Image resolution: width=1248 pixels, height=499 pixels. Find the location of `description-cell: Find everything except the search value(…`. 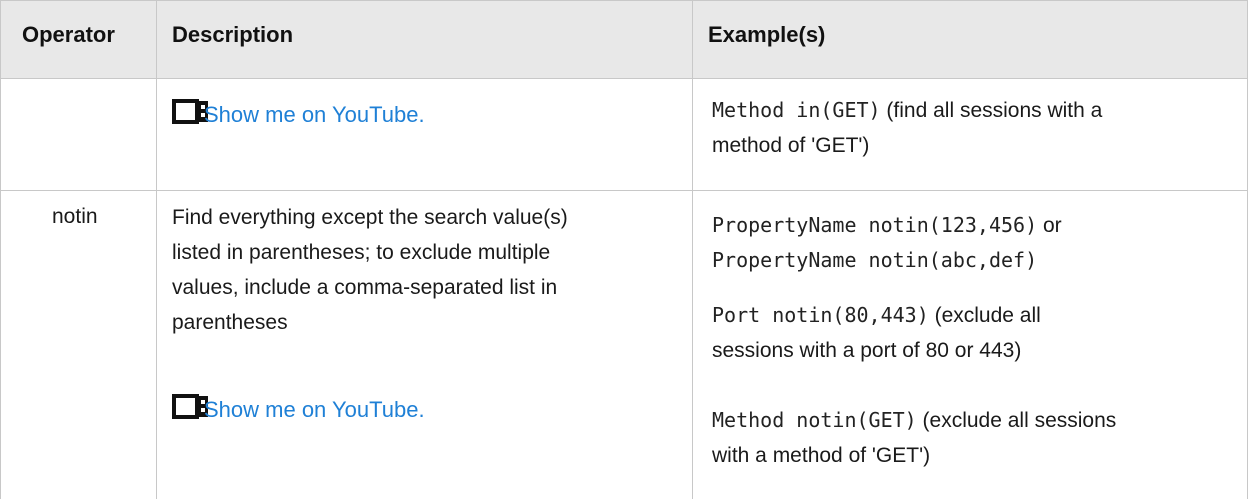

description-cell: Find everything except the search value(… is located at coordinates (427, 270).